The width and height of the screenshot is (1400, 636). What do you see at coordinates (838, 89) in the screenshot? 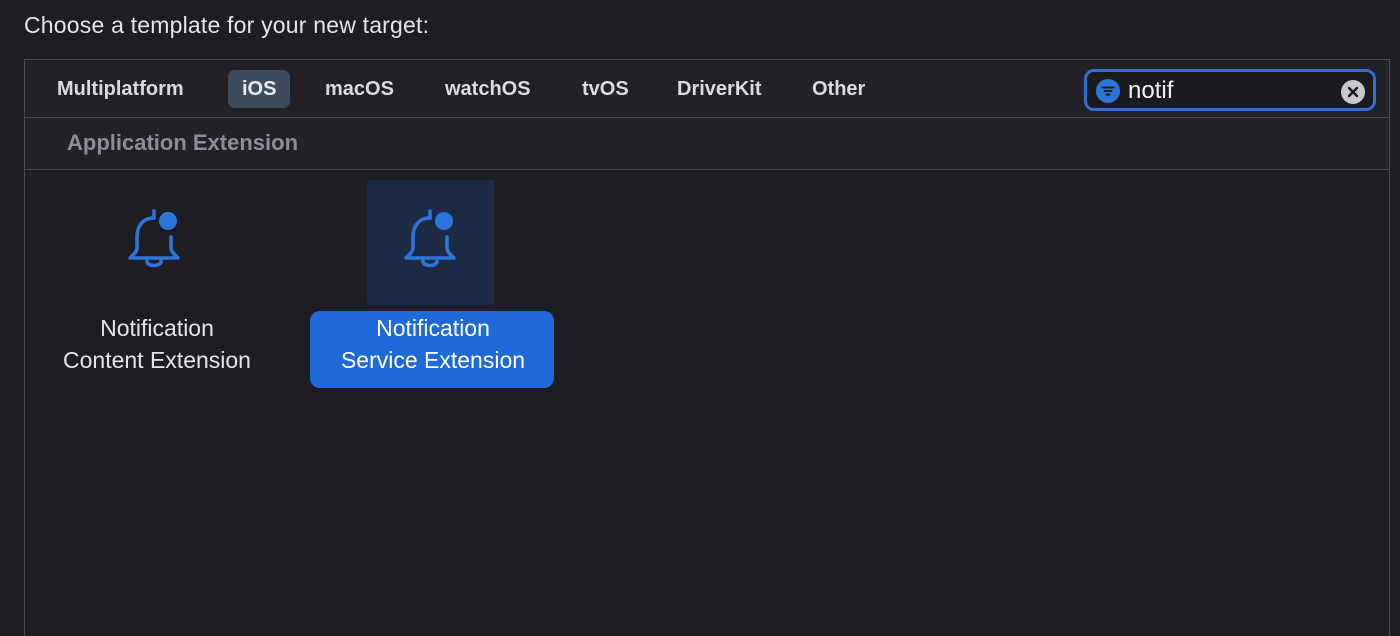
I see `tab-other: Other` at bounding box center [838, 89].